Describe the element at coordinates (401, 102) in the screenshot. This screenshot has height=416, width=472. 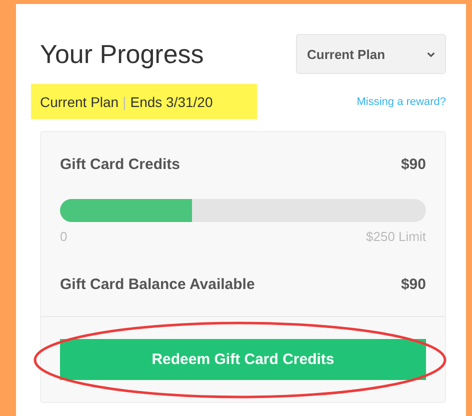
I see `missing-reward-link: Missing a reward?` at that location.